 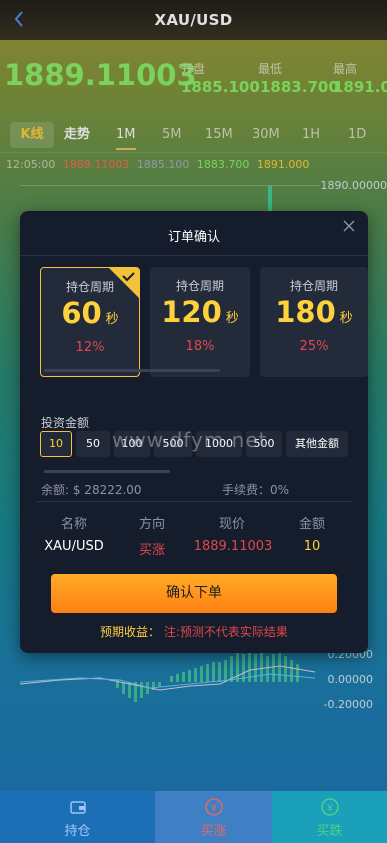 I want to click on modal-title: 订单确认, so click(x=193, y=237).